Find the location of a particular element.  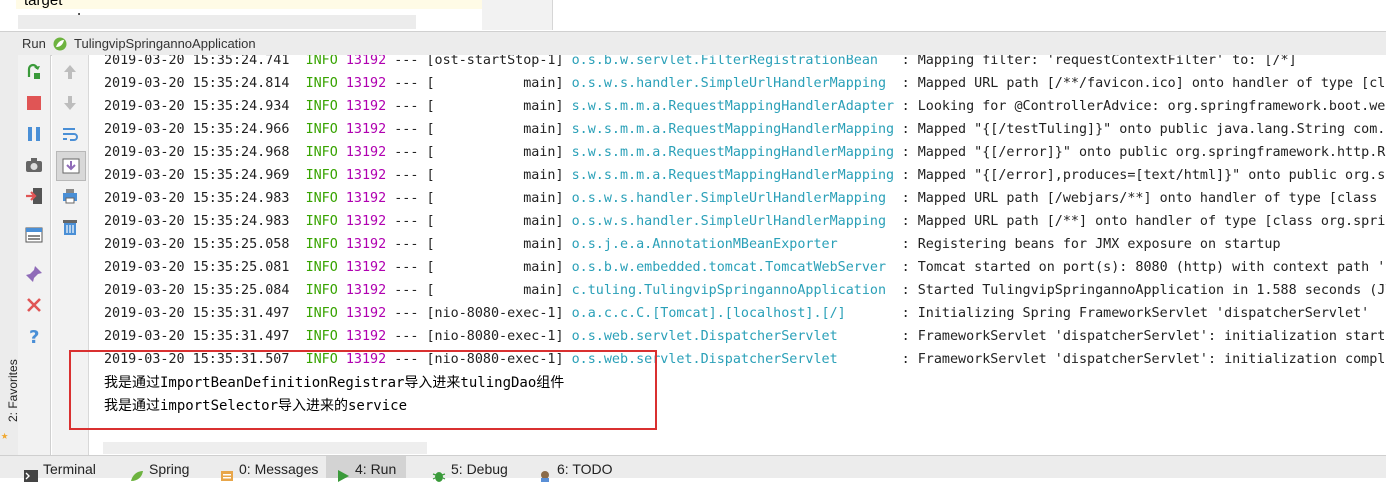

print-icon is located at coordinates (70, 196).